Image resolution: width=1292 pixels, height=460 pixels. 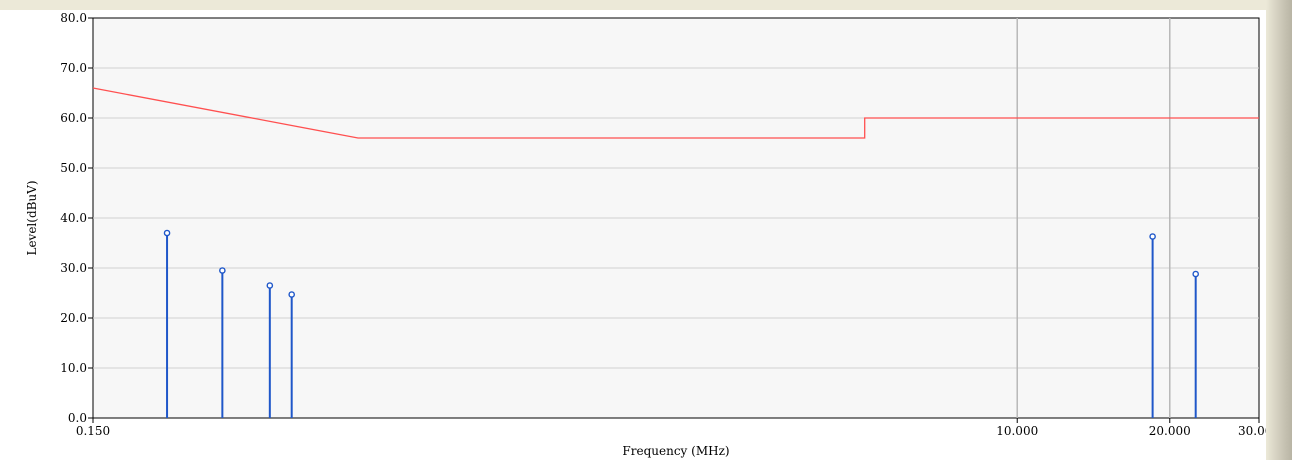 What do you see at coordinates (77, 418) in the screenshot?
I see `y-tick-label: 0.0` at bounding box center [77, 418].